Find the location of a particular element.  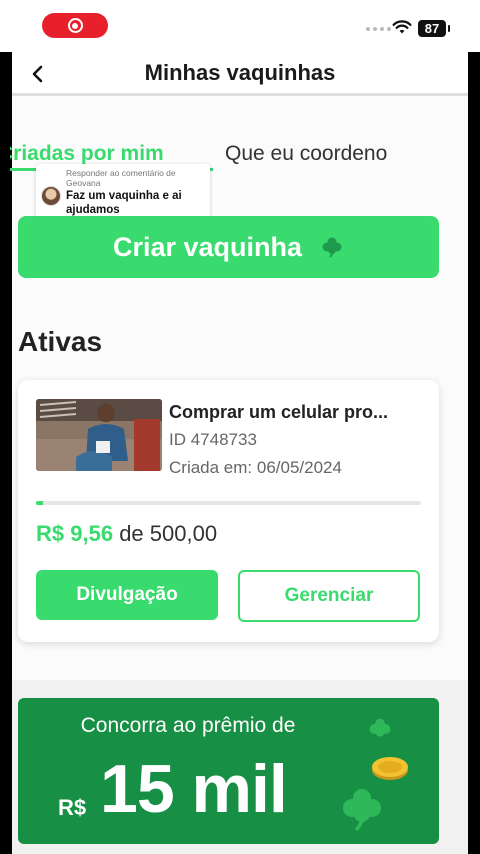

tab-coordinated: Que eu coordeno is located at coordinates (306, 154).